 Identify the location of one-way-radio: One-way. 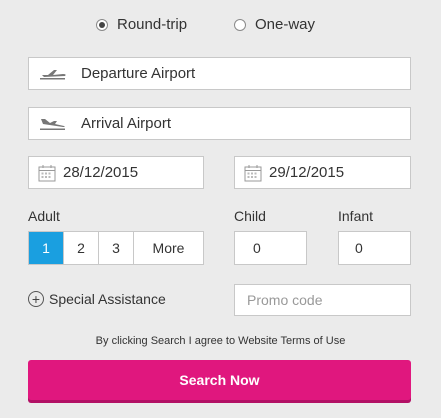
(274, 24).